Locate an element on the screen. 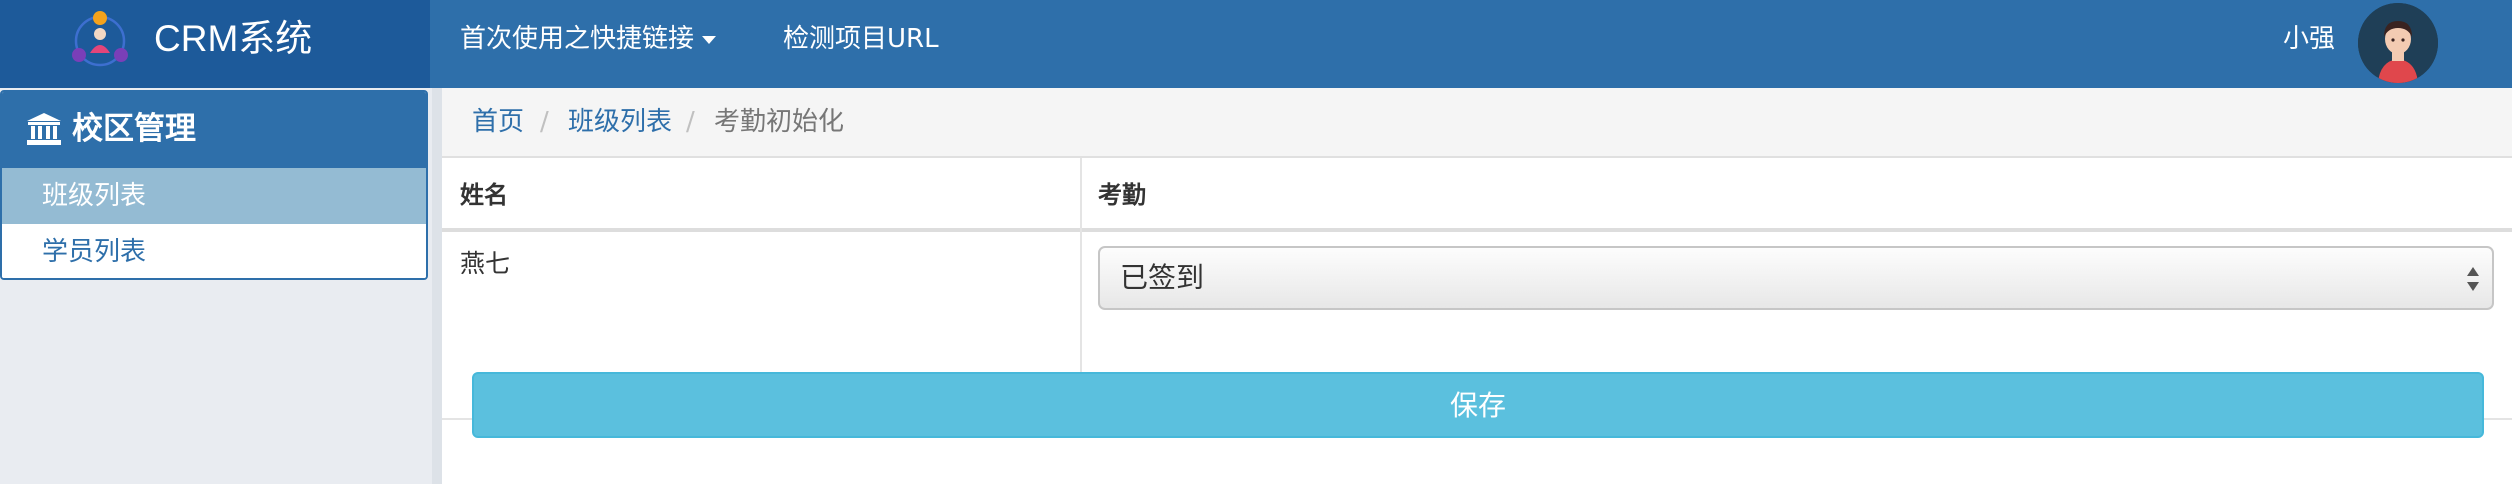 The image size is (2512, 484). sidebar-item-student-list: 学员列表 is located at coordinates (214, 251).